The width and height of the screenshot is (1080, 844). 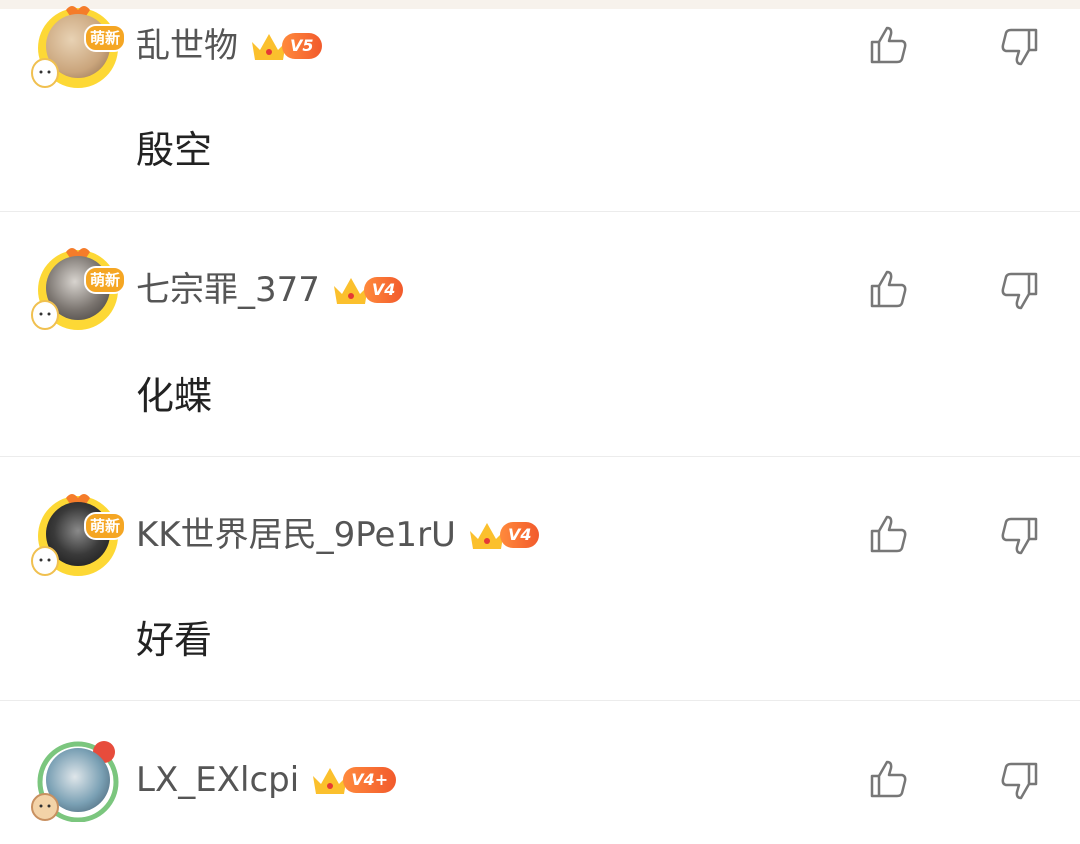 What do you see at coordinates (540, 4) in the screenshot?
I see `top-strip` at bounding box center [540, 4].